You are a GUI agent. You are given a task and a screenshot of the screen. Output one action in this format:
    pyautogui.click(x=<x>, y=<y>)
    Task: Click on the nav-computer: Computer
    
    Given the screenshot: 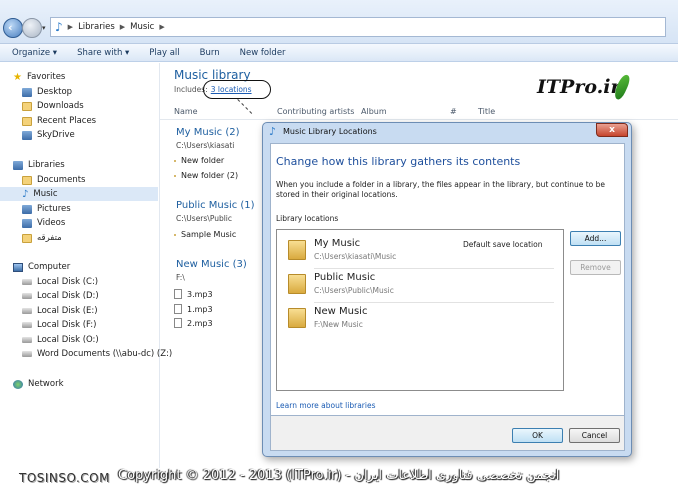 What is the action you would take?
    pyautogui.click(x=41, y=267)
    